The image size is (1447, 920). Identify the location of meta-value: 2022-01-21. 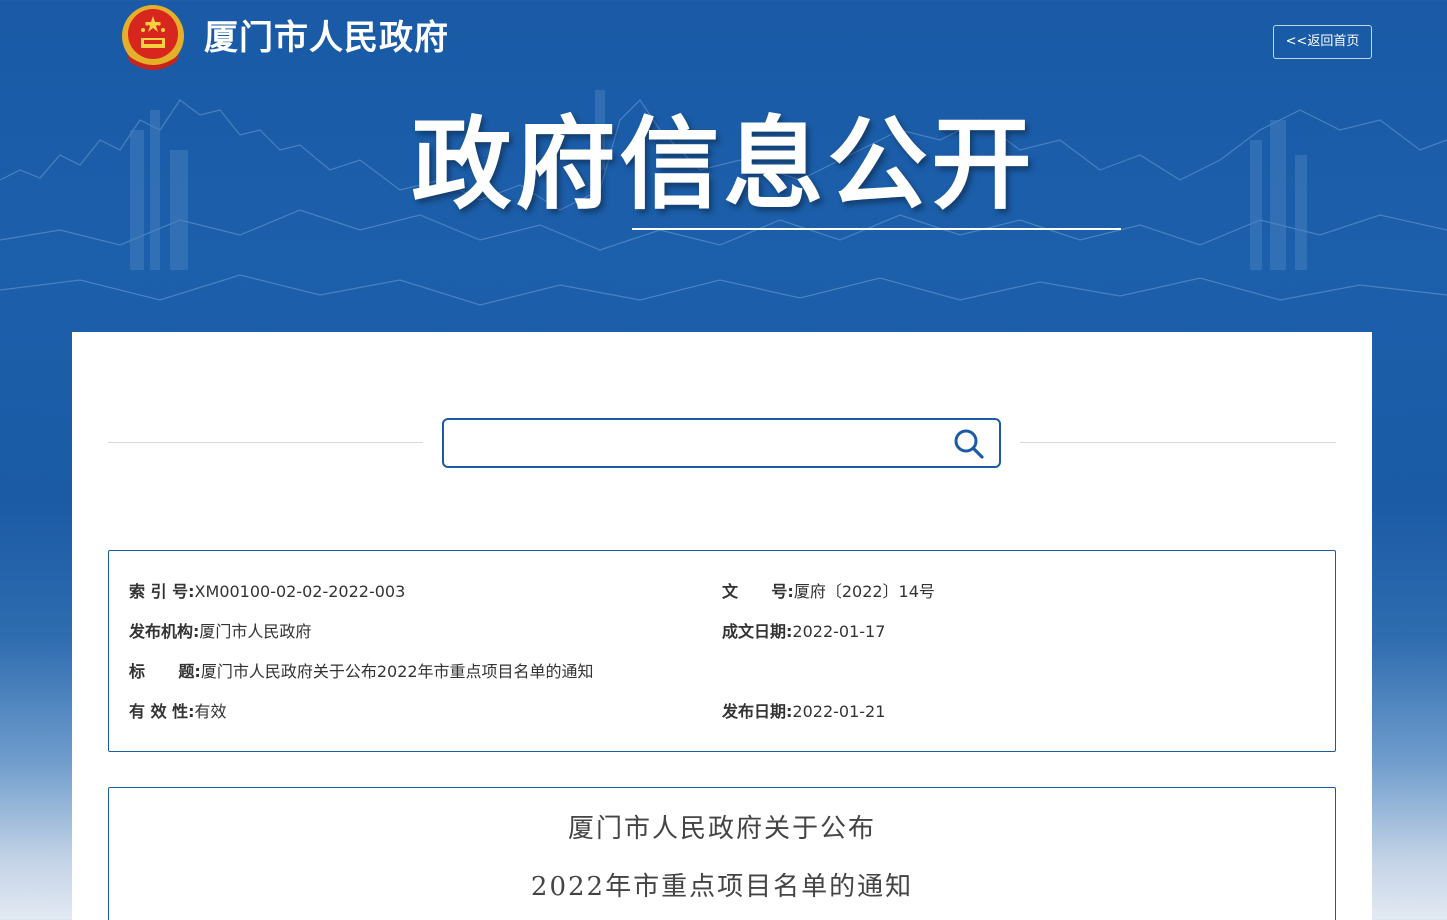
(839, 711).